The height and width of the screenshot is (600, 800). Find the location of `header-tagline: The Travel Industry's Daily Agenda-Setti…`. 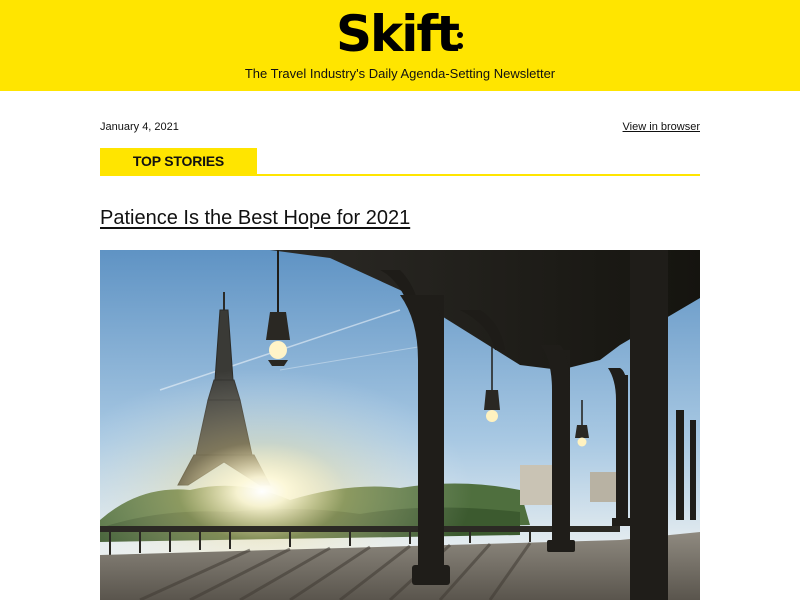

header-tagline: The Travel Industry's Daily Agenda-Setti… is located at coordinates (400, 73).